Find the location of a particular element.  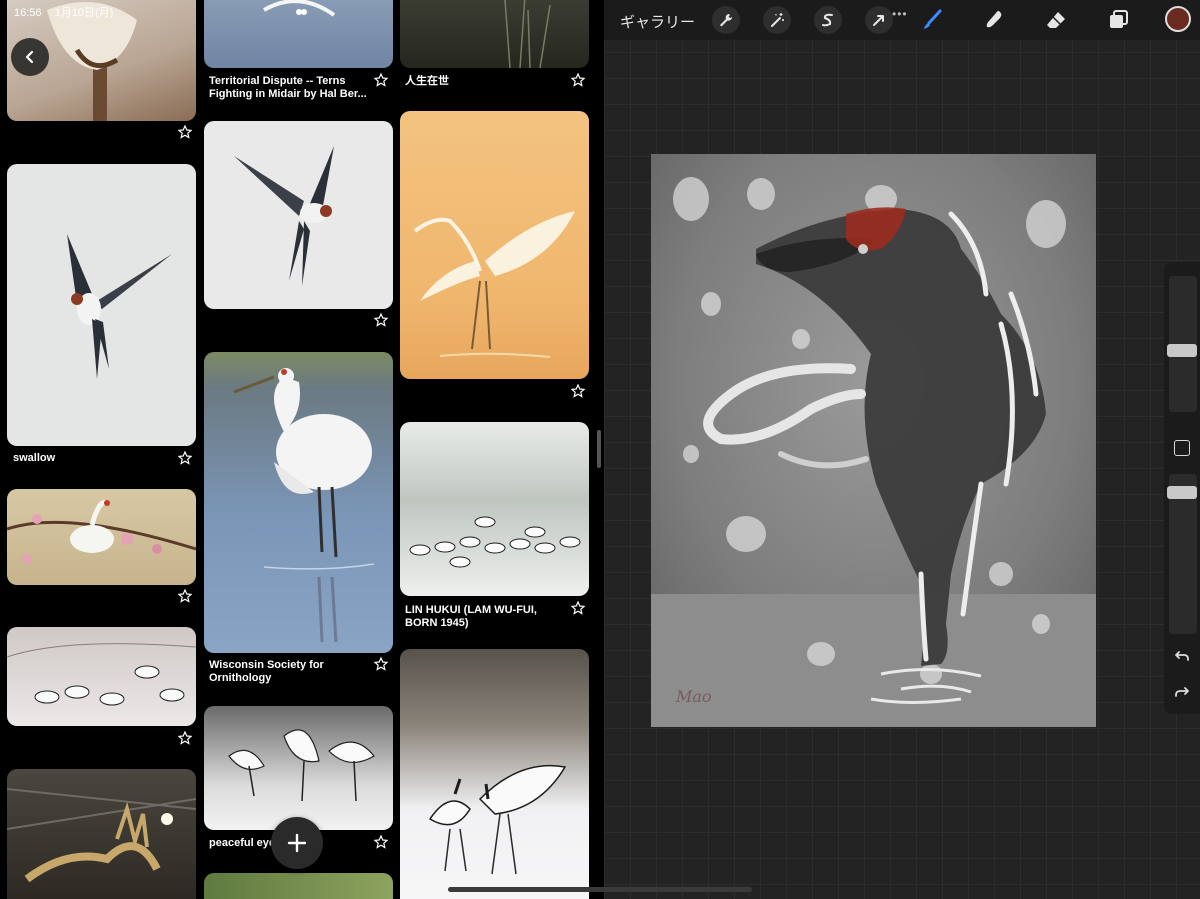

add-pin-button is located at coordinates (297, 843).